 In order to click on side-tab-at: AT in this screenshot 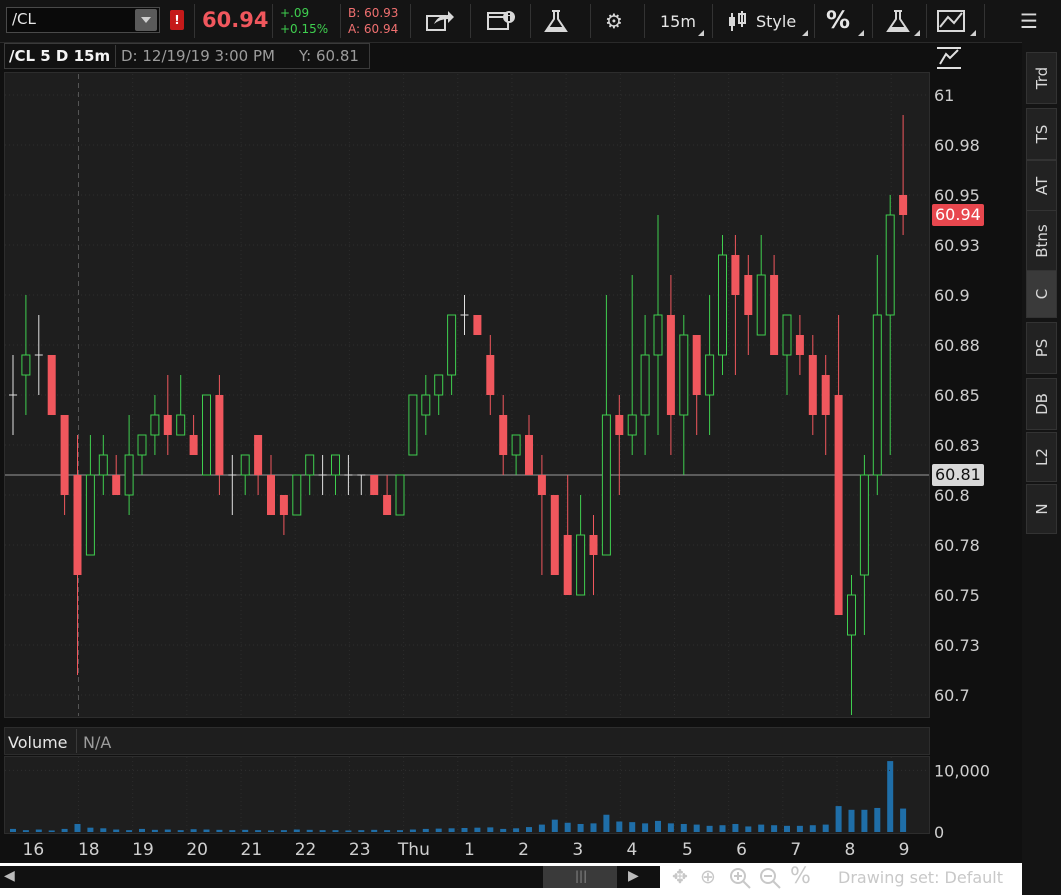, I will do `click(1041, 186)`.